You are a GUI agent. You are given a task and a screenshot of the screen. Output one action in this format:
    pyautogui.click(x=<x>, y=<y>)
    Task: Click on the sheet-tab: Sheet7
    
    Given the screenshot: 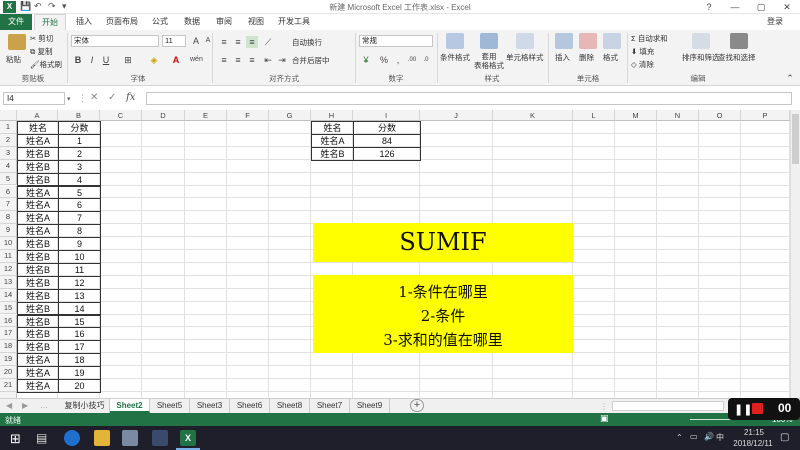 What is the action you would take?
    pyautogui.click(x=330, y=406)
    